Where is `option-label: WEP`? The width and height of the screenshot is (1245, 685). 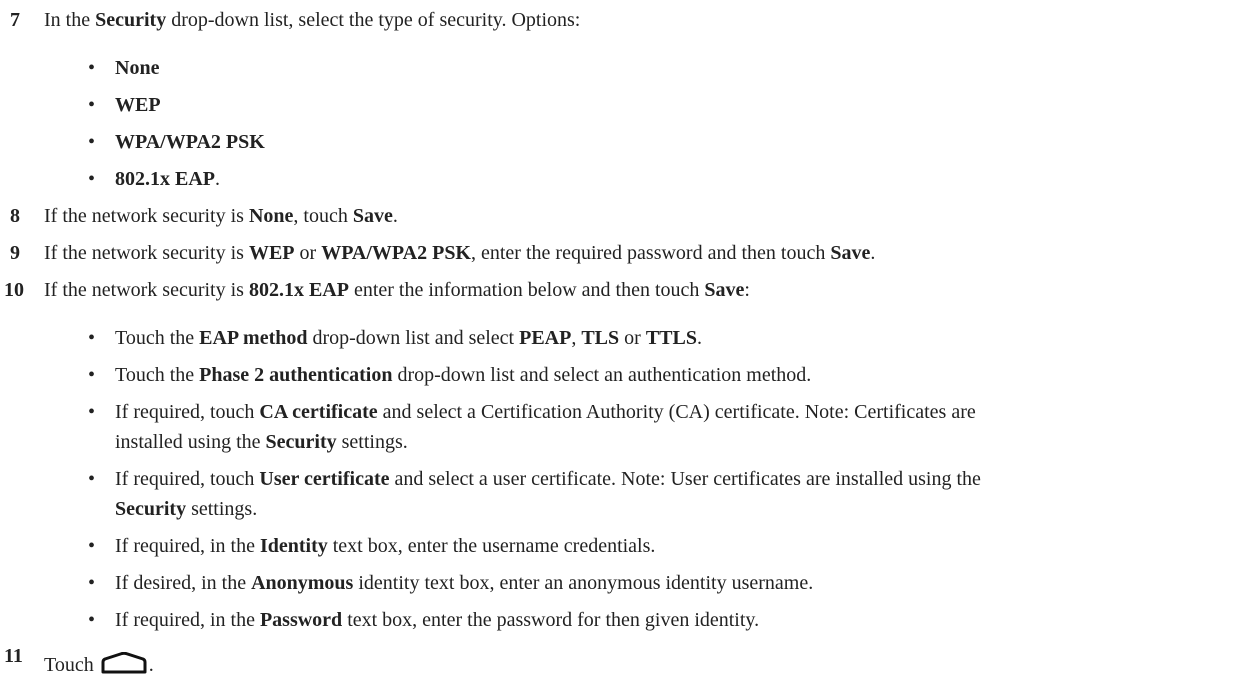 option-label: WEP is located at coordinates (138, 105).